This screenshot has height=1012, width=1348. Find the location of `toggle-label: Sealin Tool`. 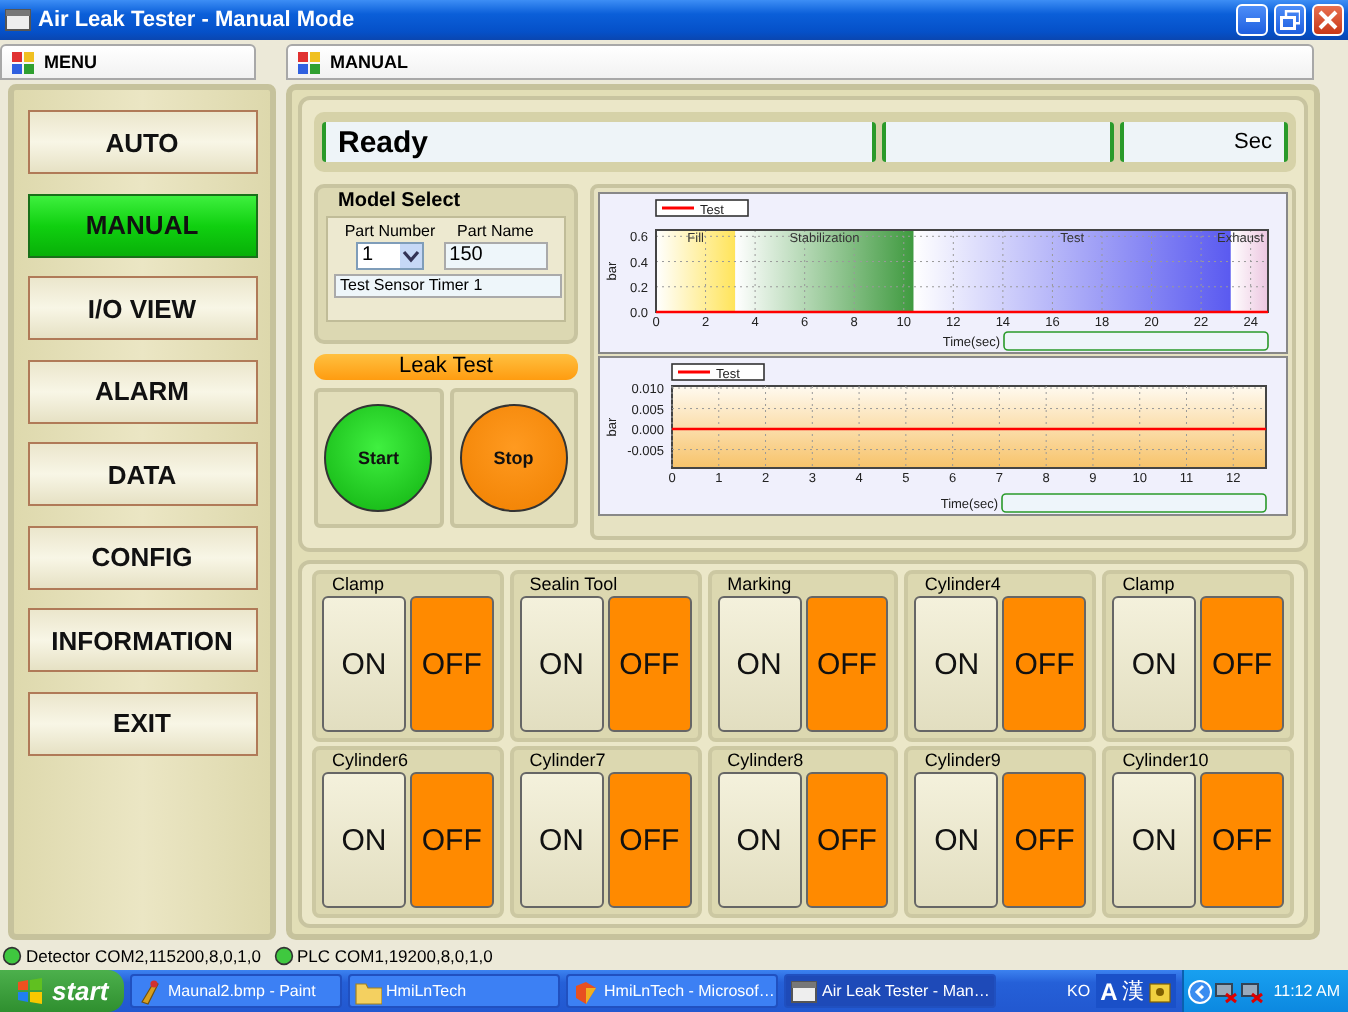

toggle-label: Sealin Tool is located at coordinates (573, 585).